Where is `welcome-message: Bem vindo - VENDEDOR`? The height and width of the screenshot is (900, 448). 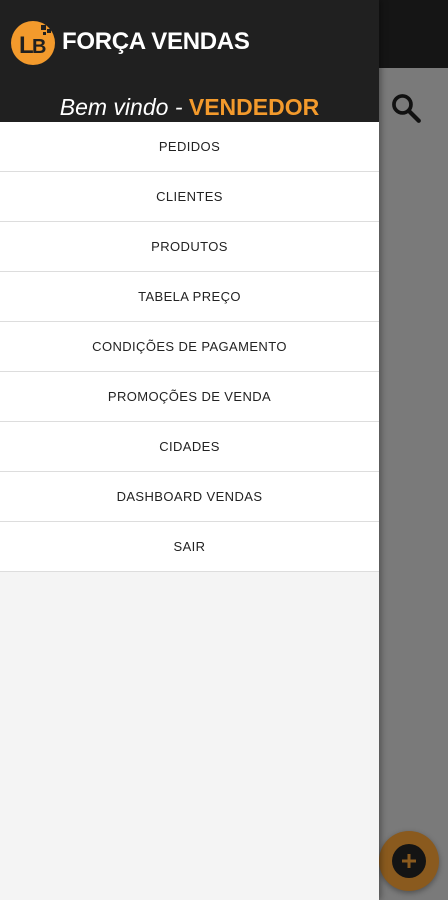 welcome-message: Bem vindo - VENDEDOR is located at coordinates (189, 107).